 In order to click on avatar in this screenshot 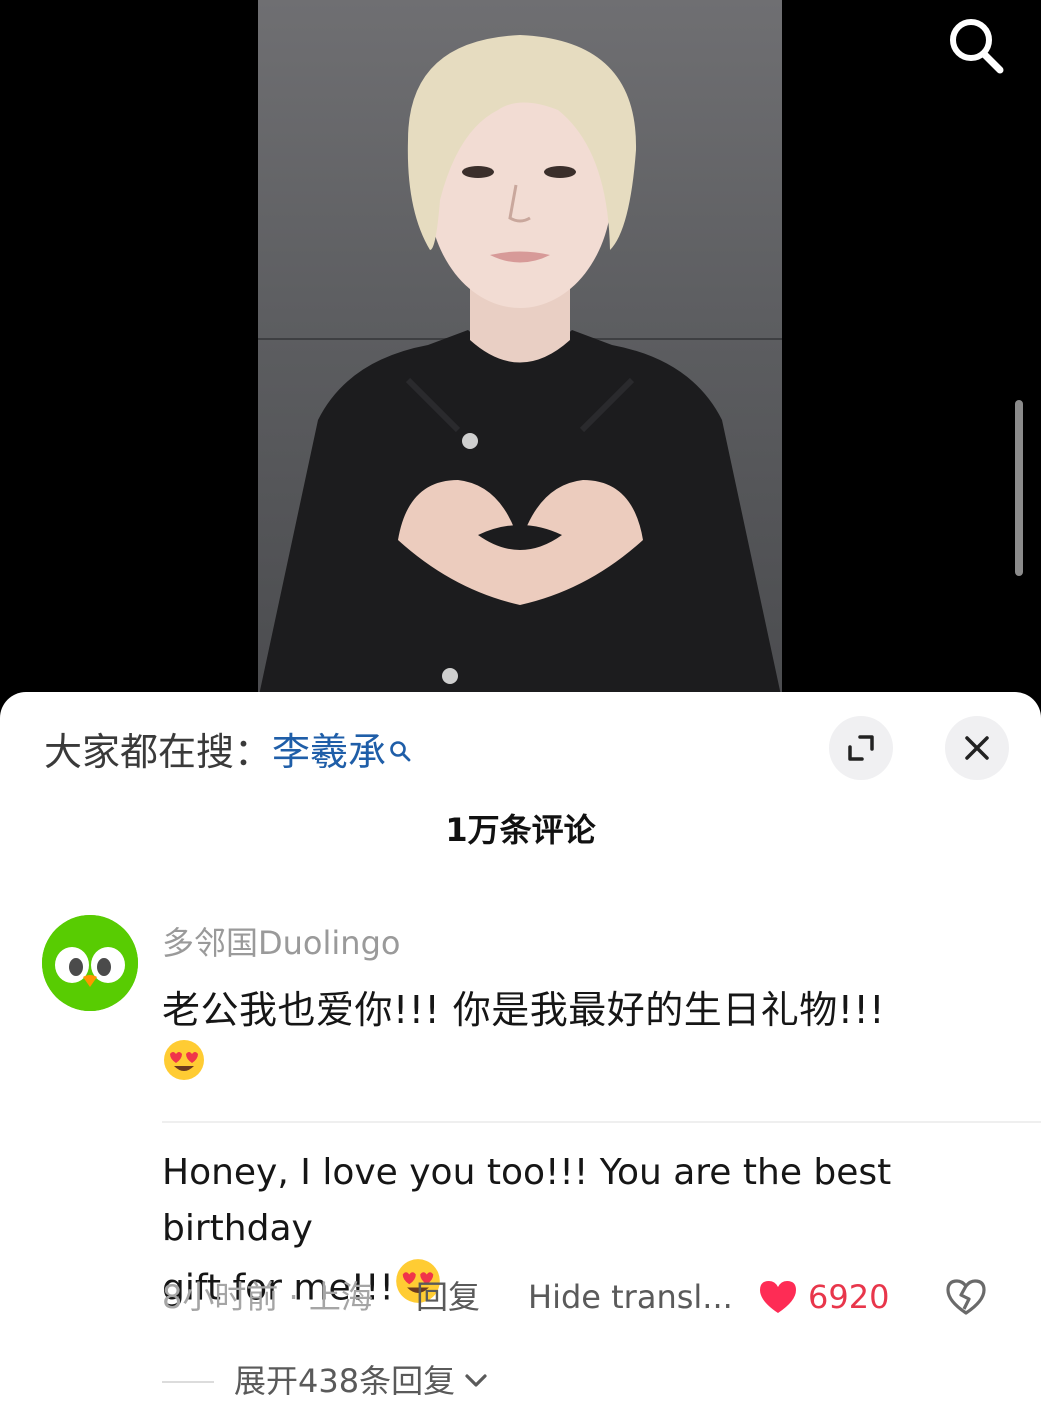, I will do `click(90, 963)`.